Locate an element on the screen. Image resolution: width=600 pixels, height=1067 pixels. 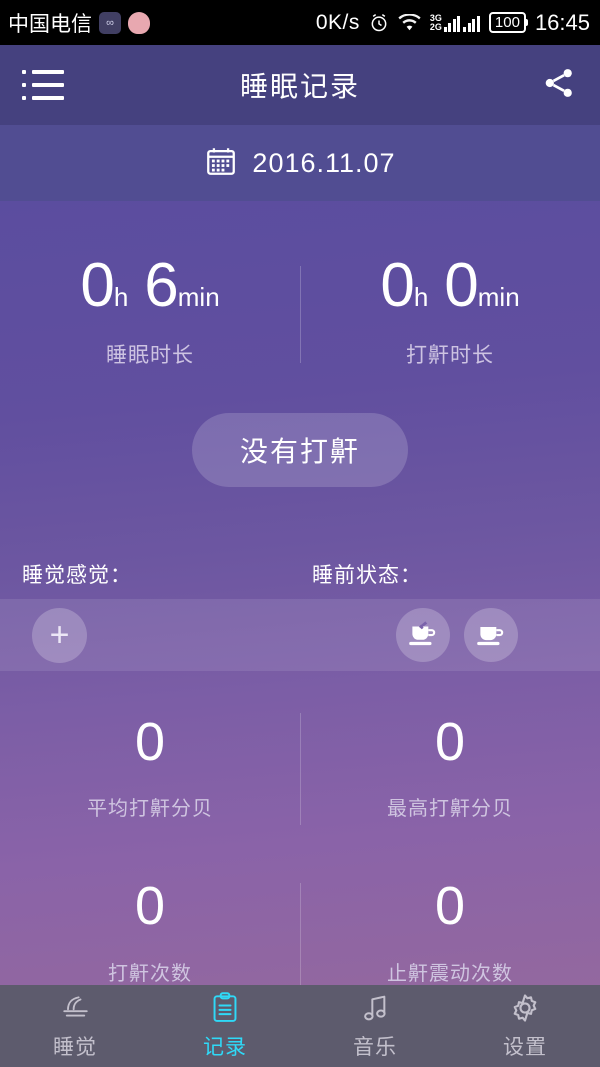
sleep-minutes-value: 6 is located at coordinates (161, 285).